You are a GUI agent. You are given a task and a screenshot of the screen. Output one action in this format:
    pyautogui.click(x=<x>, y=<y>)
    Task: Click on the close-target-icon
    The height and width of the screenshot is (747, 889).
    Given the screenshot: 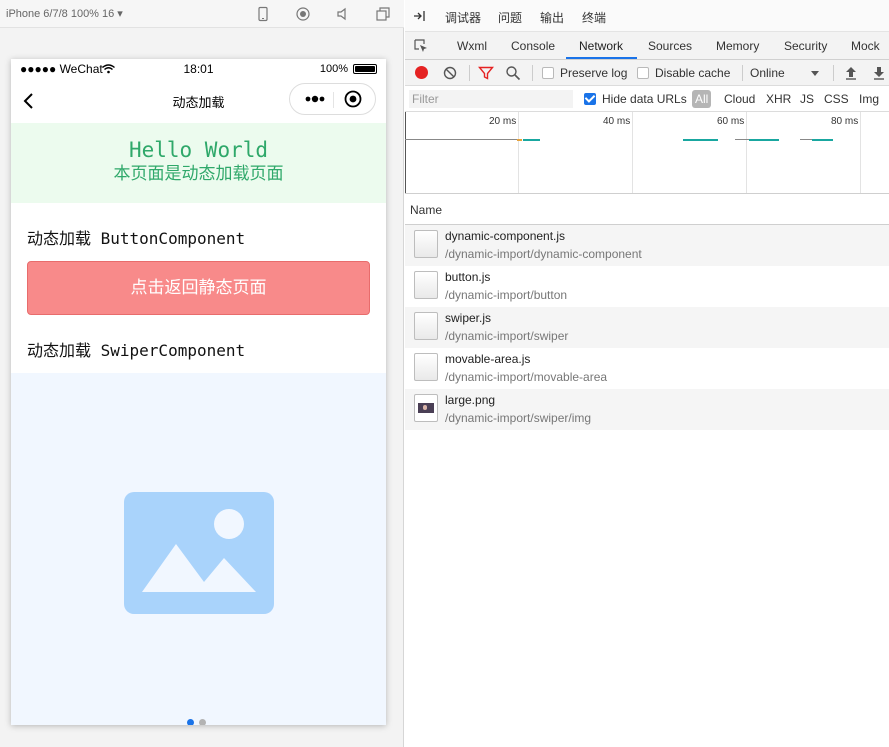 What is the action you would take?
    pyautogui.click(x=353, y=99)
    